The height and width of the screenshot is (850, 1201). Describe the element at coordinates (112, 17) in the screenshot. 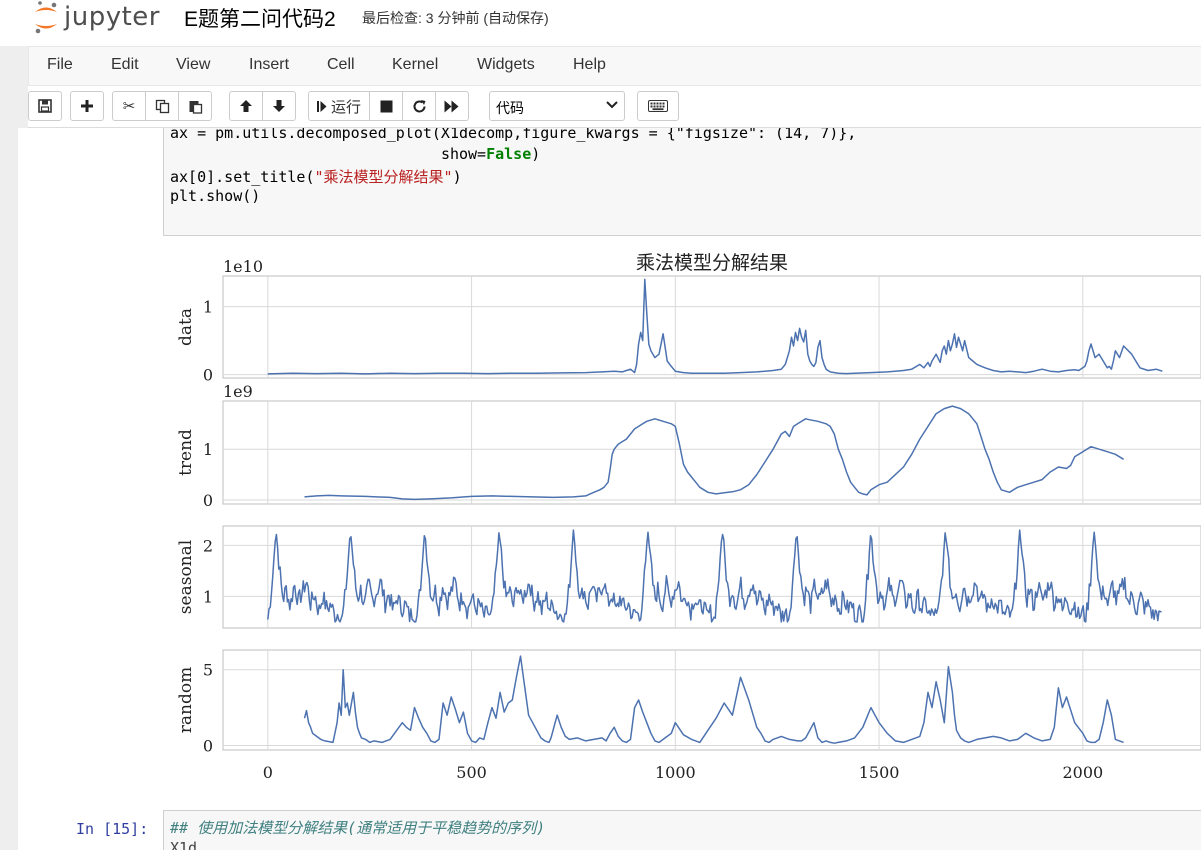

I see `logo-text: jupyter` at that location.